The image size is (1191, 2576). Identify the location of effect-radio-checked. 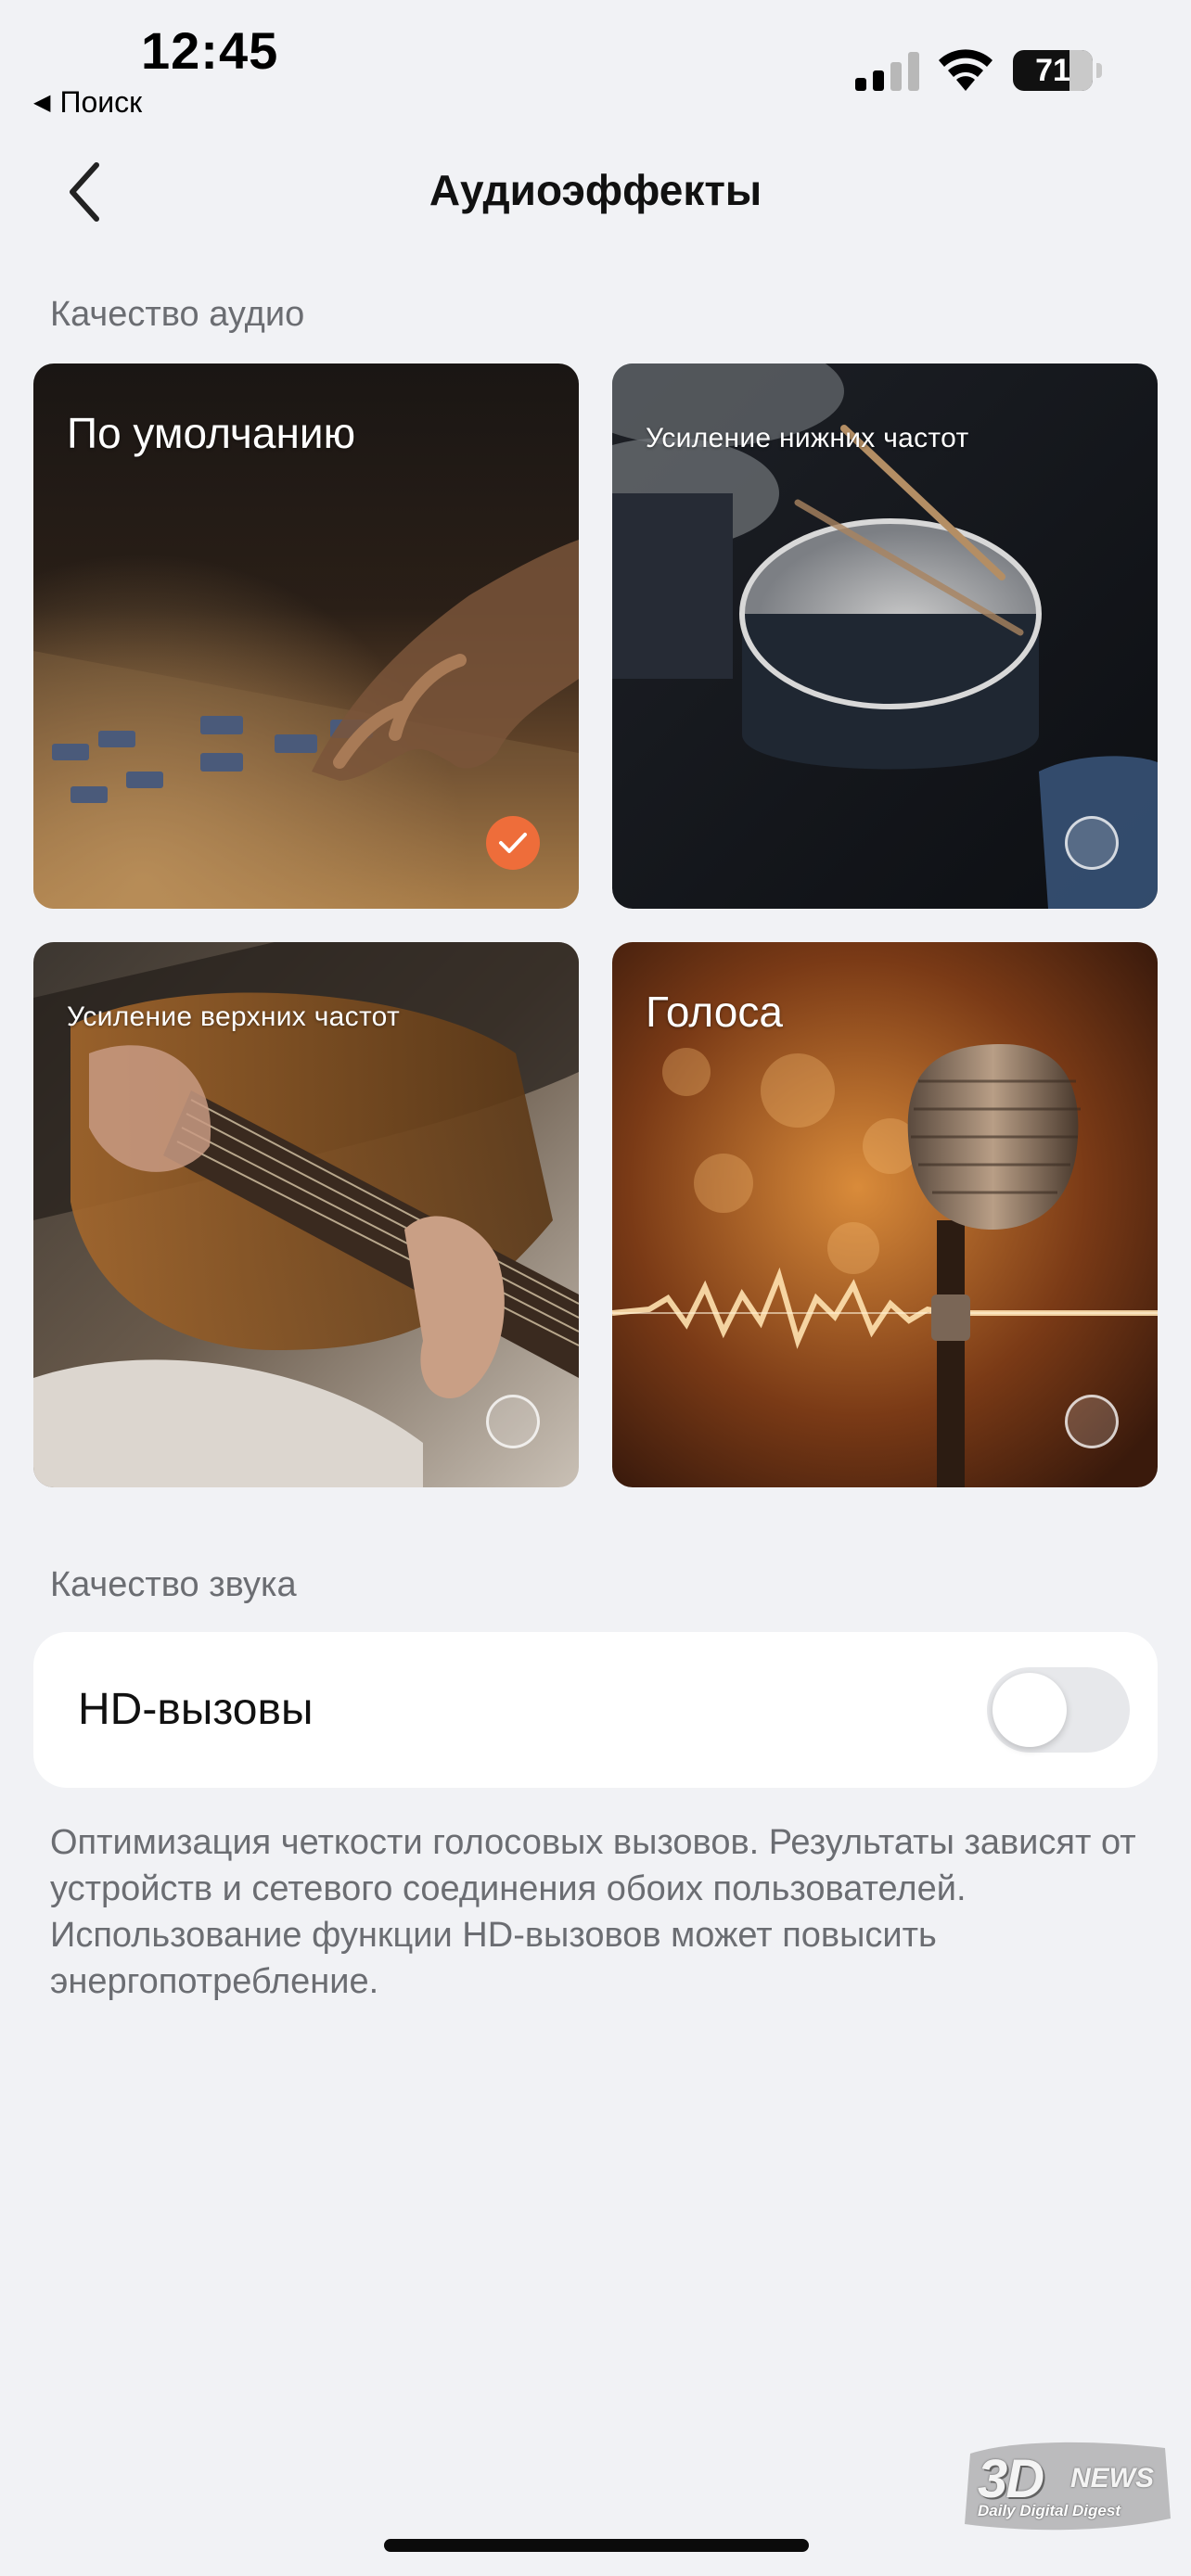
(513, 843).